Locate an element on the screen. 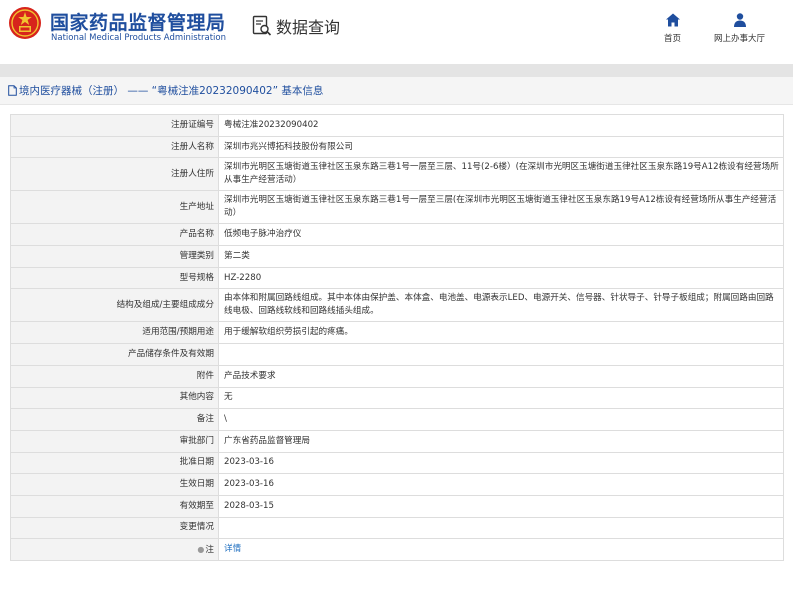 The width and height of the screenshot is (793, 604). row-label-note-text: 注 is located at coordinates (209, 549).